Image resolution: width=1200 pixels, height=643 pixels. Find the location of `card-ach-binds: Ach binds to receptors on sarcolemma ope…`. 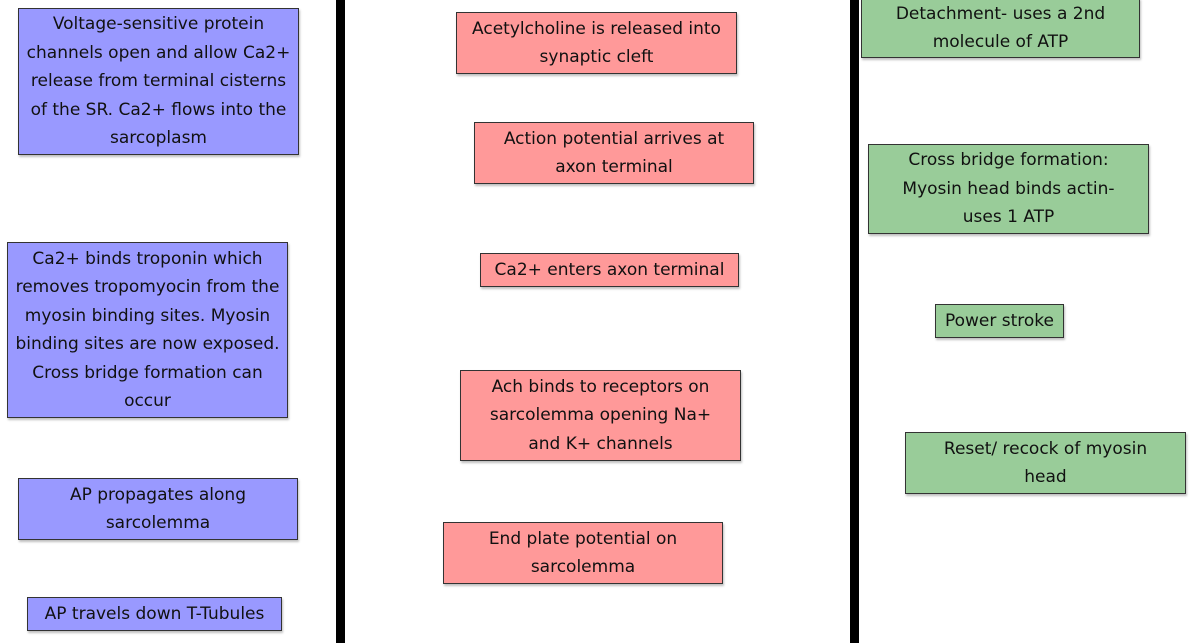

card-ach-binds: Ach binds to receptors on sarcolemma ope… is located at coordinates (600, 415).